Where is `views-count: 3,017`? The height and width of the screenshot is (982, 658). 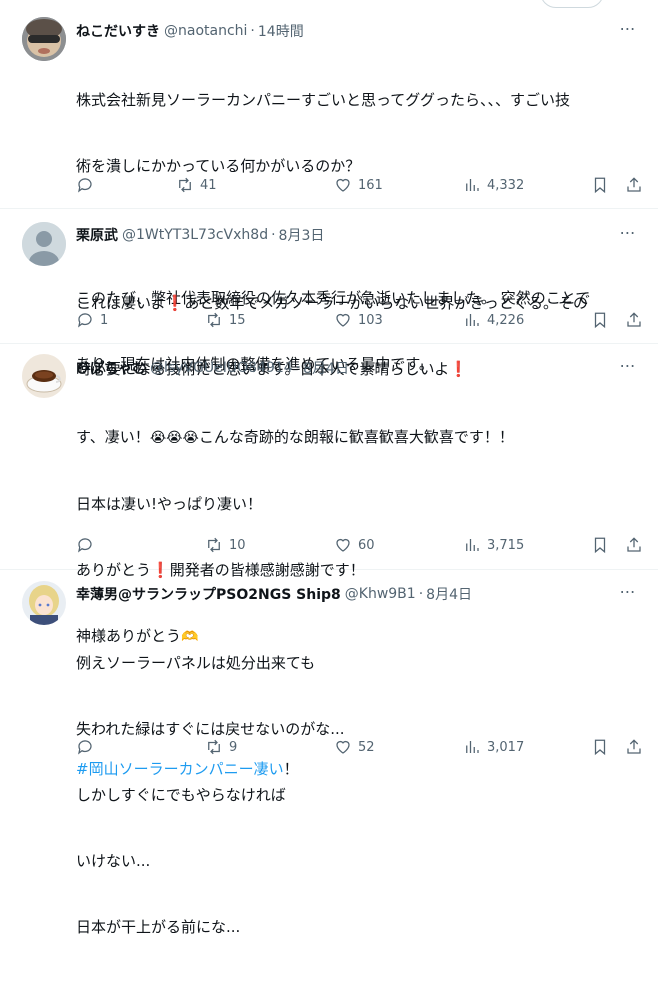 views-count: 3,017 is located at coordinates (506, 747).